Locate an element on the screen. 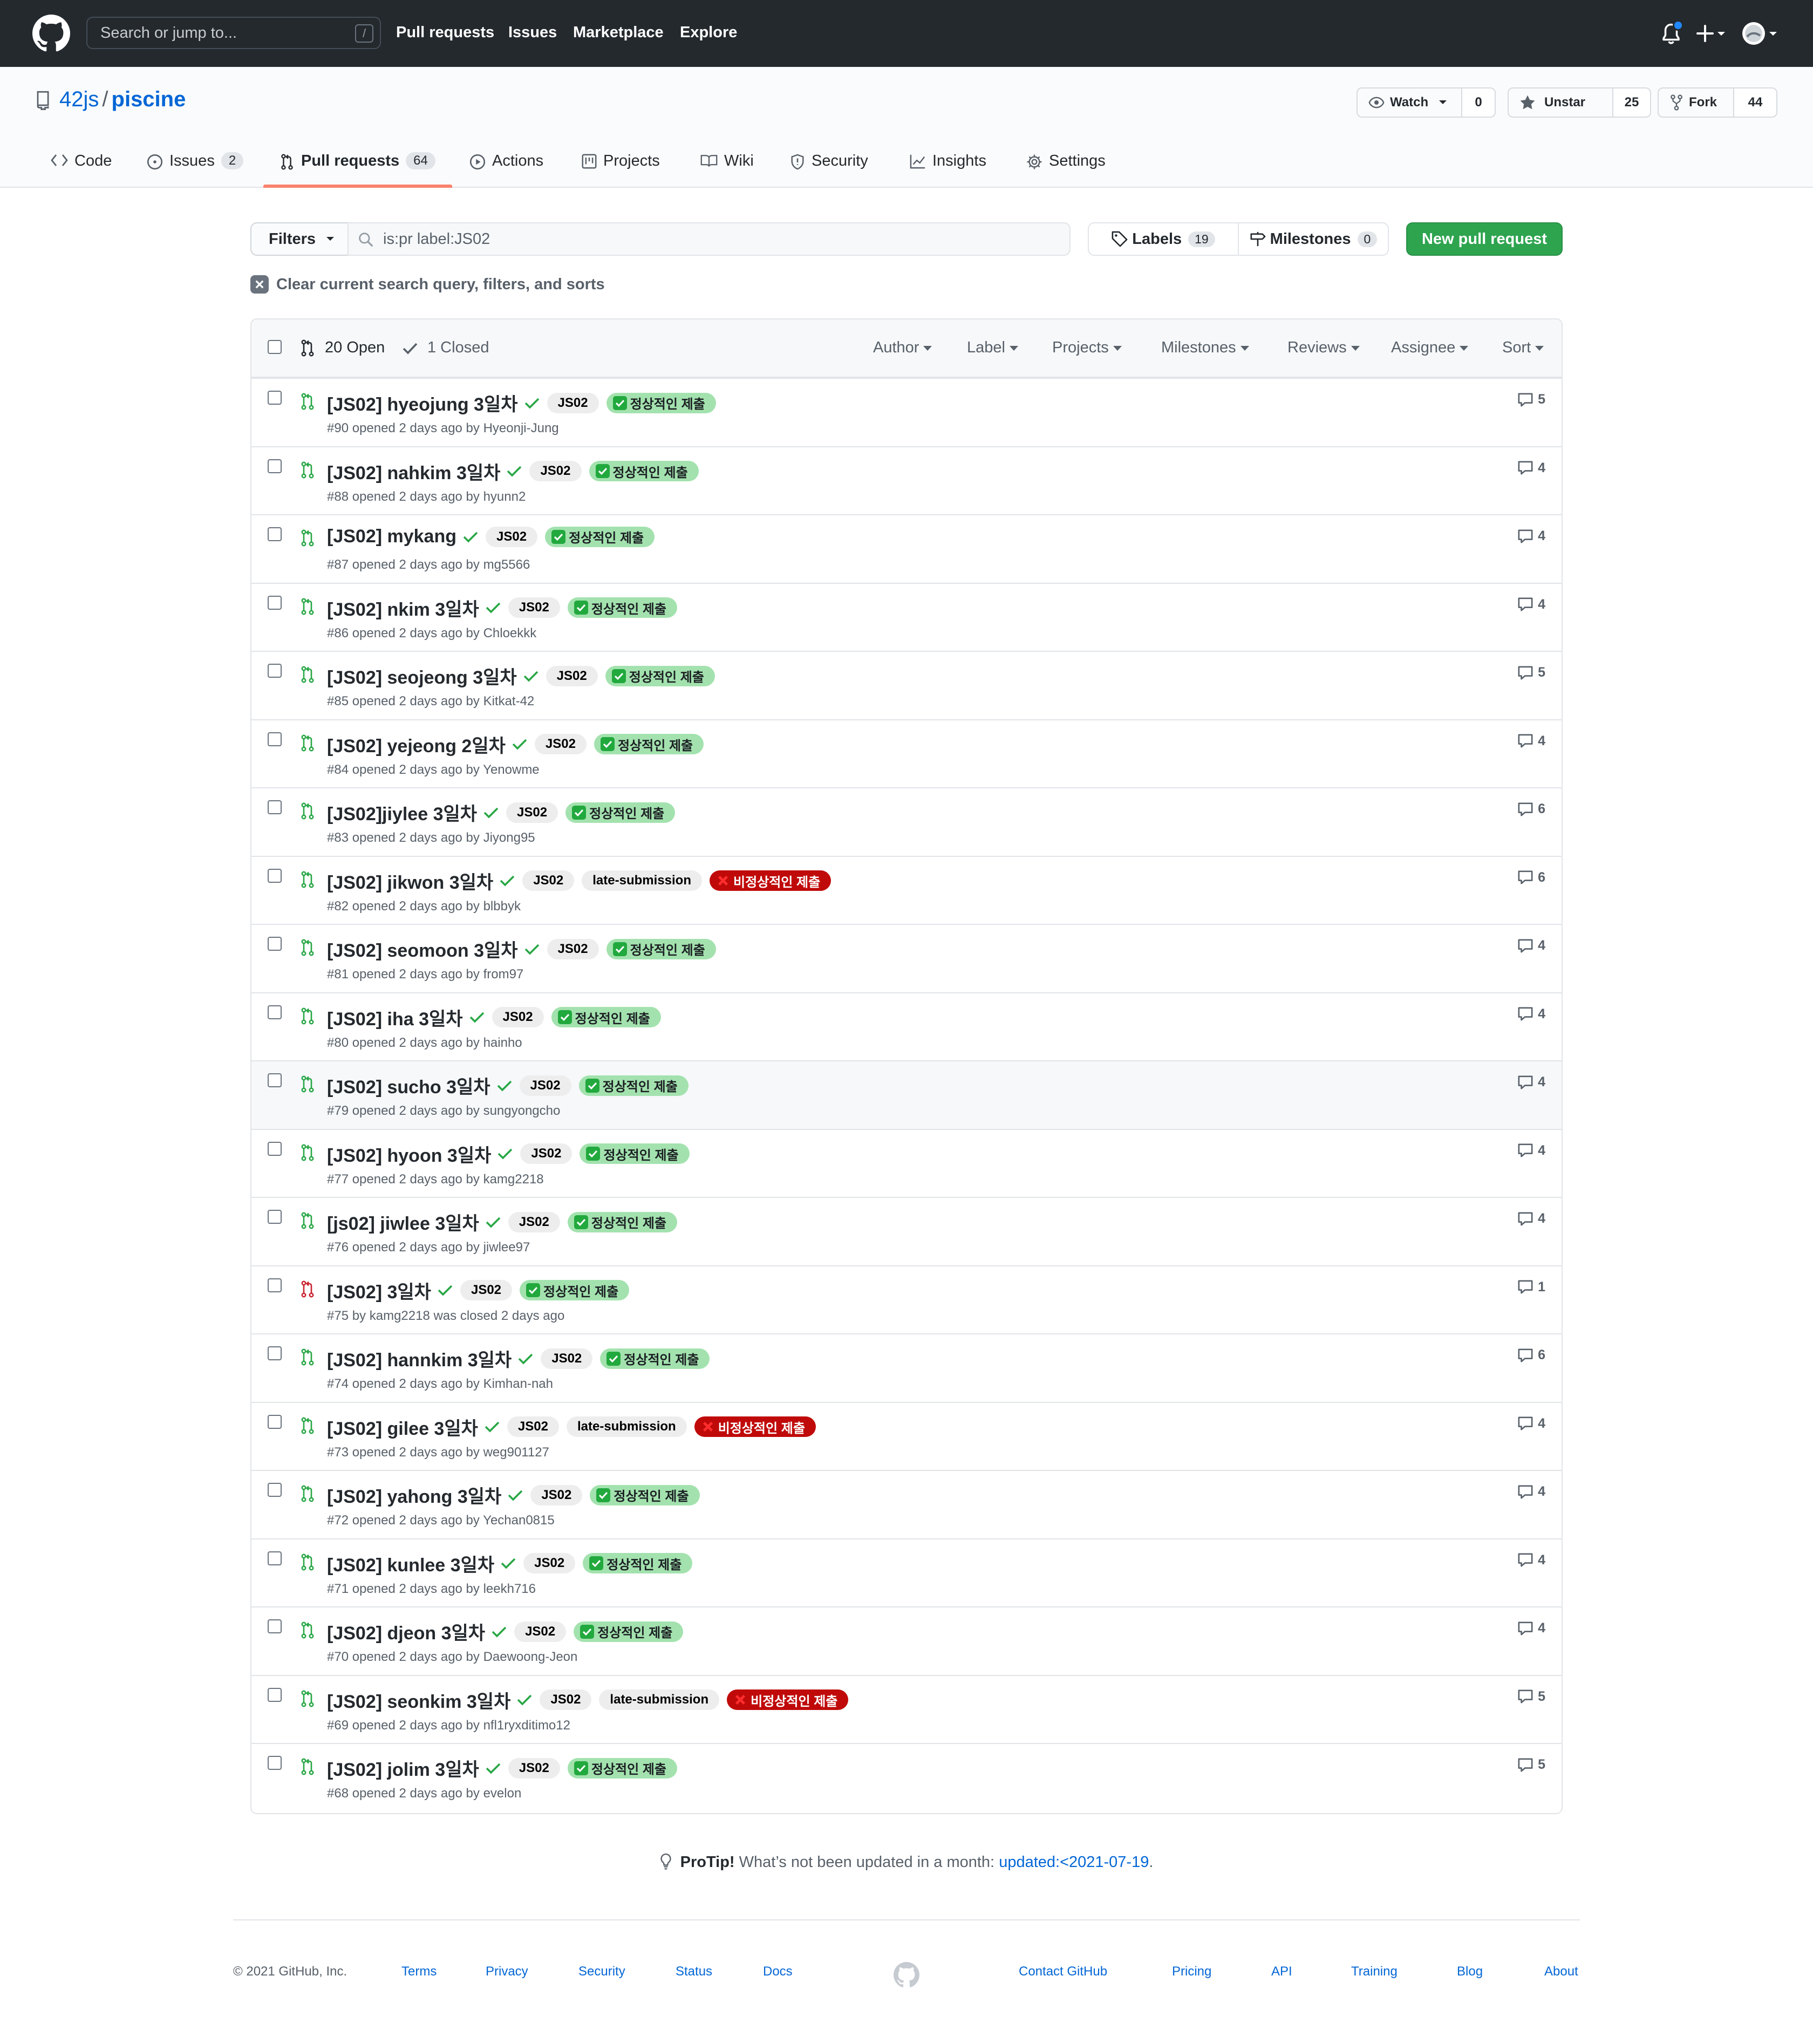 The width and height of the screenshot is (1813, 2044). pull-request-title-link: [JS02] yahong 3일차 is located at coordinates (414, 1495).